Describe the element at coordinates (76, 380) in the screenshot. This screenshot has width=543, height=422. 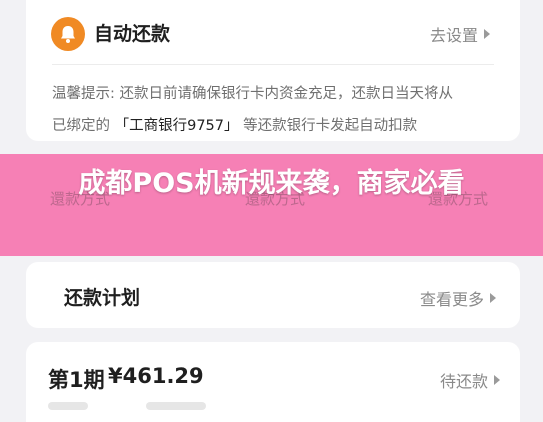
I see `period-label: 第1期` at that location.